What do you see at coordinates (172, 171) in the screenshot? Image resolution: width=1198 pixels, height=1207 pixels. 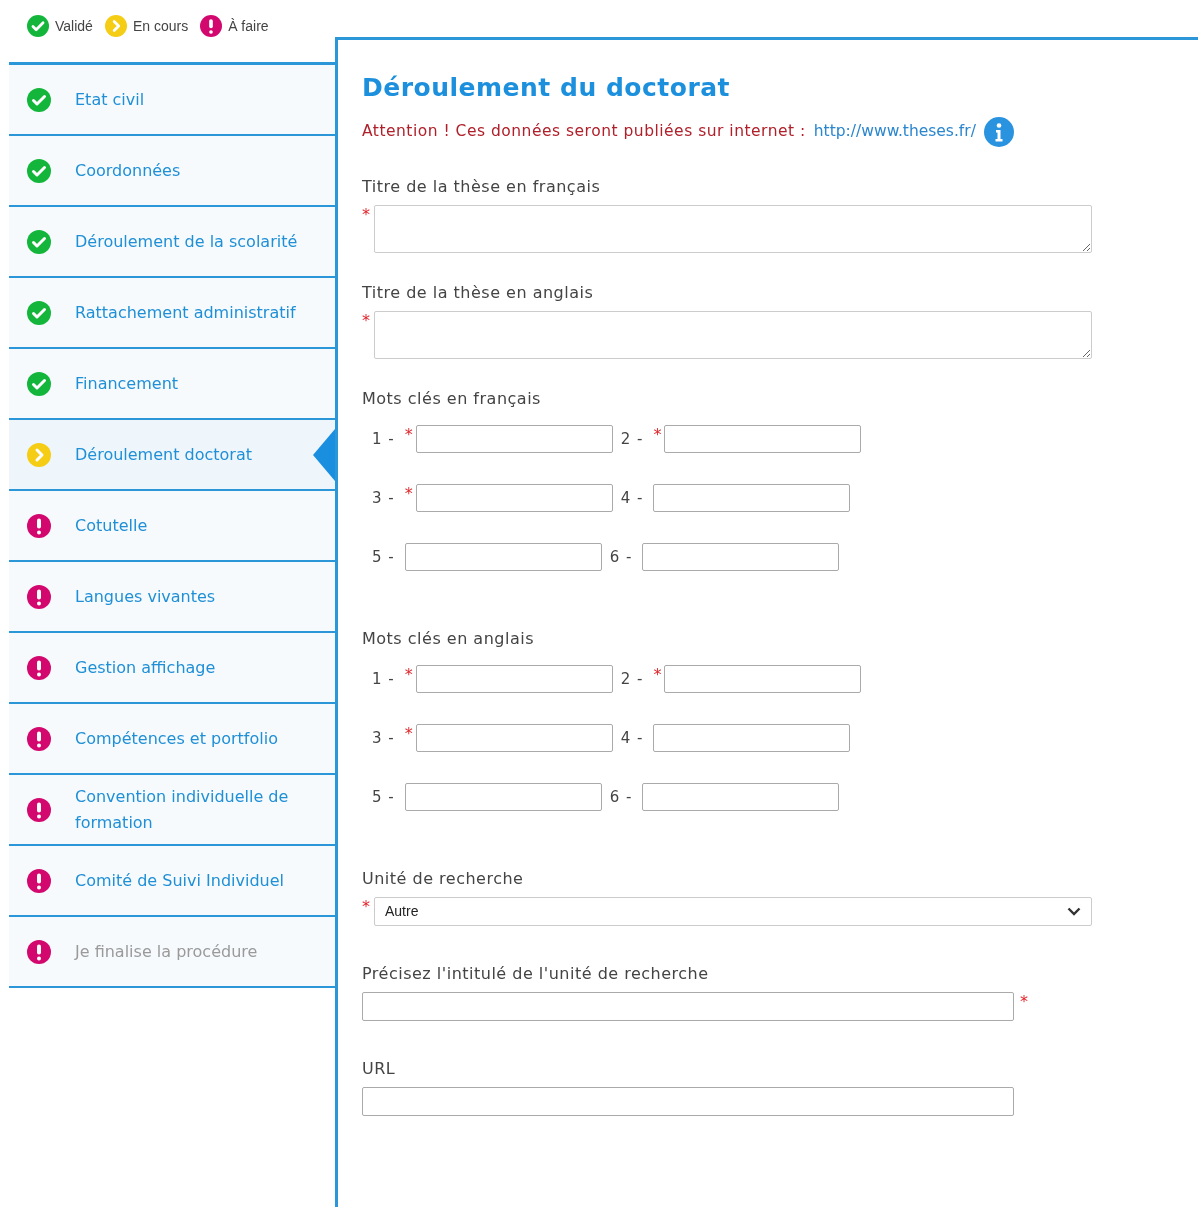 I see `sidebar-item: Coordonnées` at bounding box center [172, 171].